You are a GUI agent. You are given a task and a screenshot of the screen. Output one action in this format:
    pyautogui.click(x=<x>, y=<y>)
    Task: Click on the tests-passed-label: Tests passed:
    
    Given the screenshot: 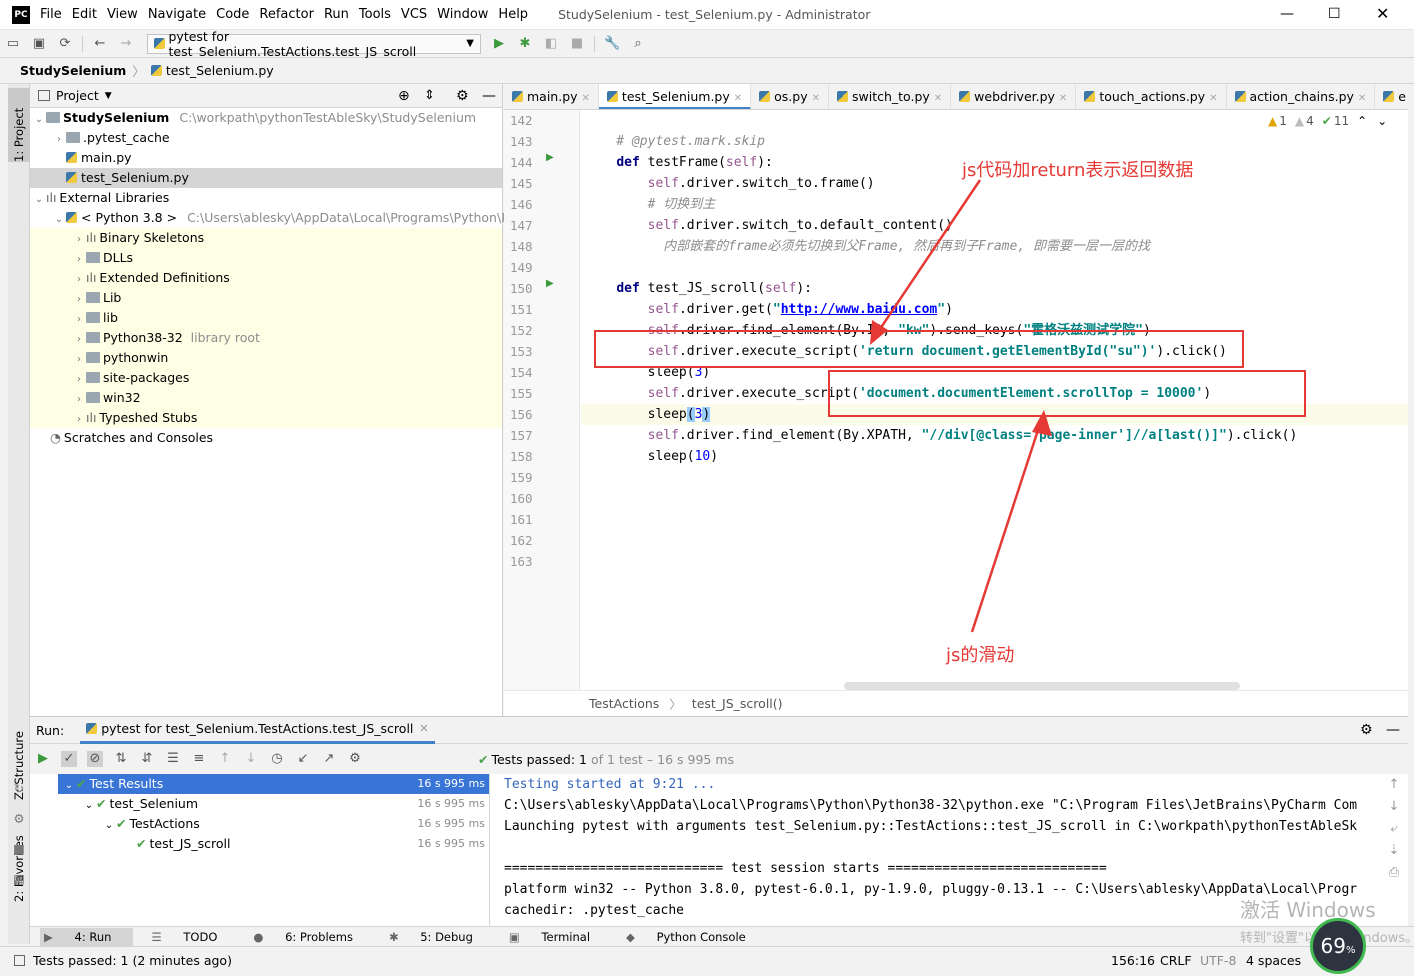 What is the action you would take?
    pyautogui.click(x=533, y=759)
    